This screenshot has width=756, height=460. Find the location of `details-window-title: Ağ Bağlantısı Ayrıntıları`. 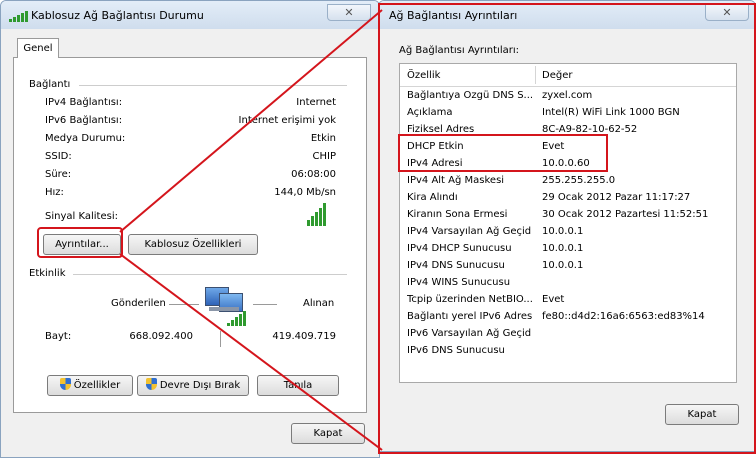

details-window-title: Ağ Bağlantısı Ayrıntıları is located at coordinates (453, 15).